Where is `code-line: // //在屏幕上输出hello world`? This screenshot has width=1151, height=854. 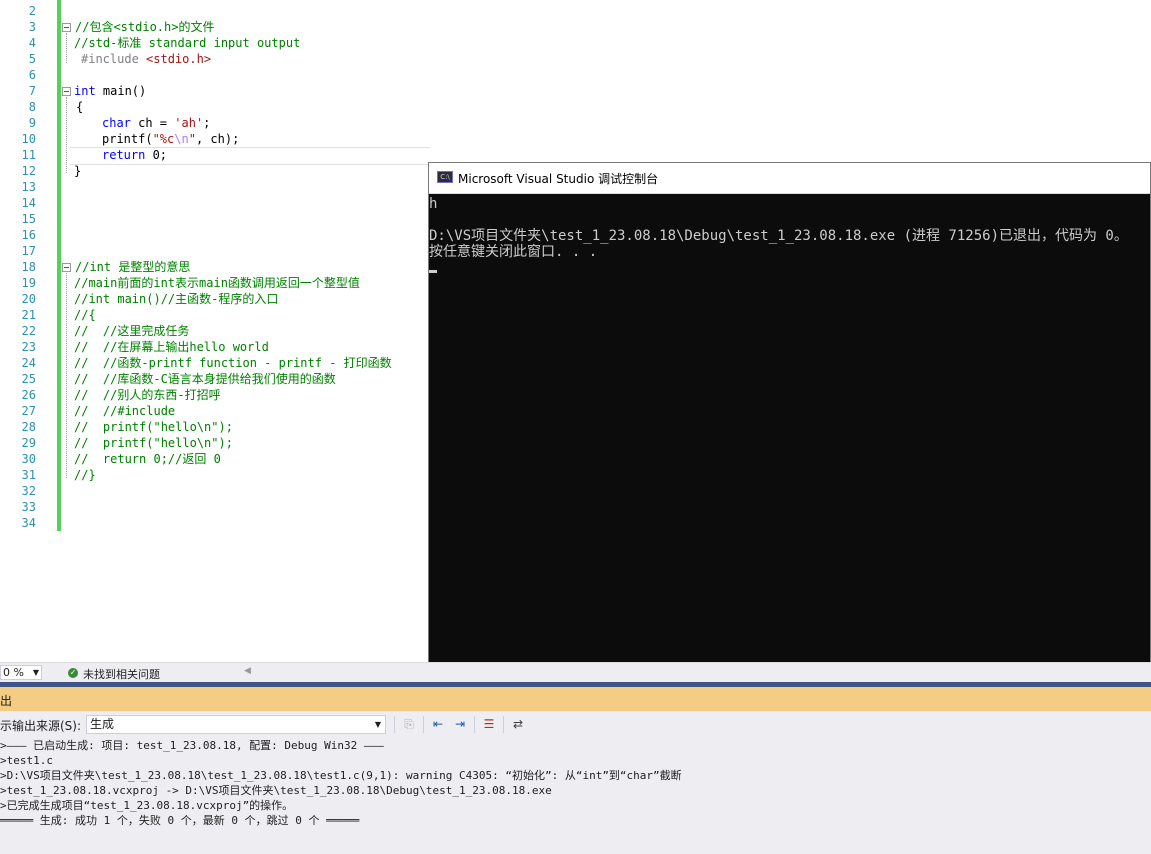 code-line: // //在屏幕上输出hello world is located at coordinates (171, 347).